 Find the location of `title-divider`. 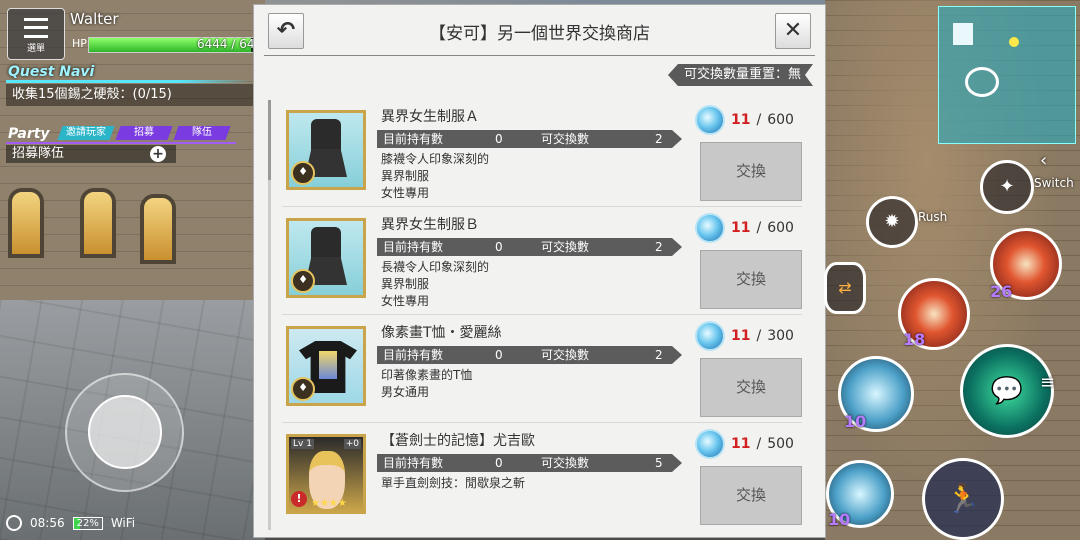

title-divider is located at coordinates (539, 55).